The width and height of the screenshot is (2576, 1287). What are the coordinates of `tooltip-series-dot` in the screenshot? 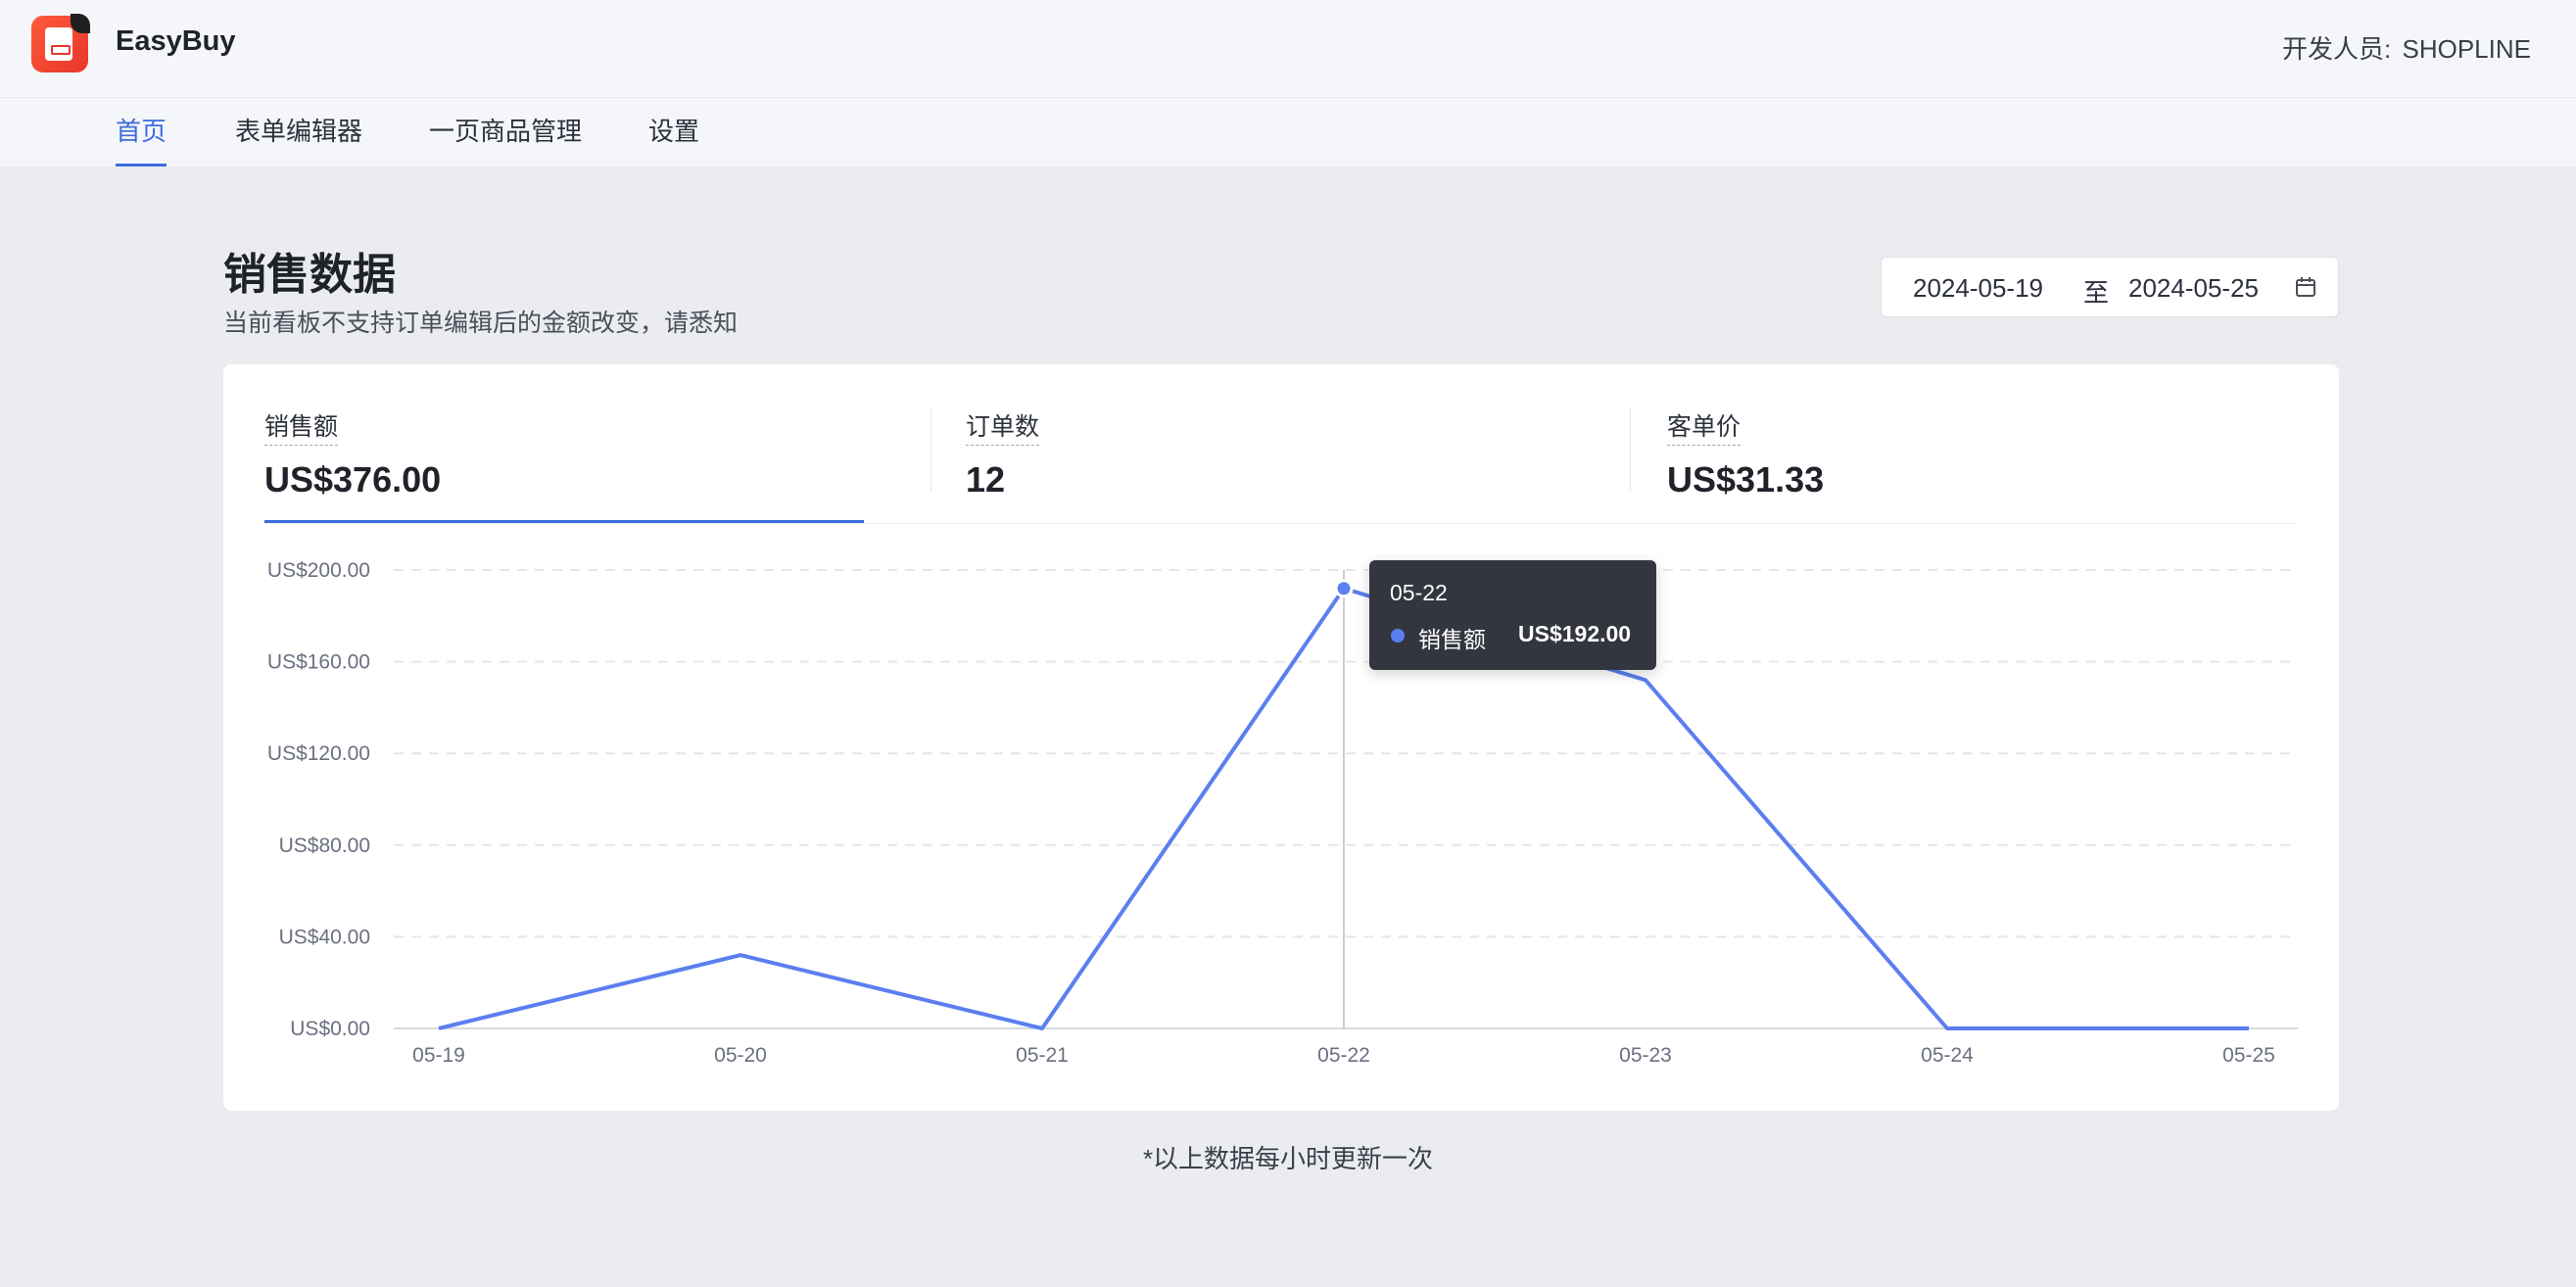 It's located at (1398, 636).